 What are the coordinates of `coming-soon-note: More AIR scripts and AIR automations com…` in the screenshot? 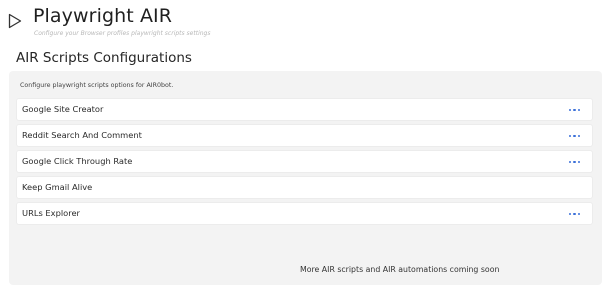 It's located at (400, 269).